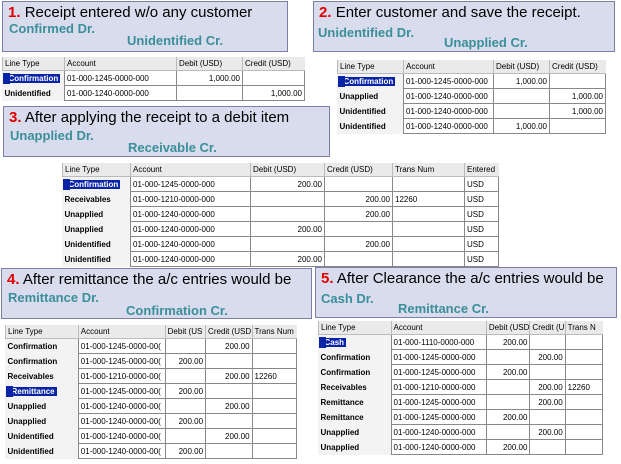 Image resolution: width=621 pixels, height=464 pixels. I want to click on table-row: Unapplied 01-000-1240-0000-00(200.00, so click(152, 421).